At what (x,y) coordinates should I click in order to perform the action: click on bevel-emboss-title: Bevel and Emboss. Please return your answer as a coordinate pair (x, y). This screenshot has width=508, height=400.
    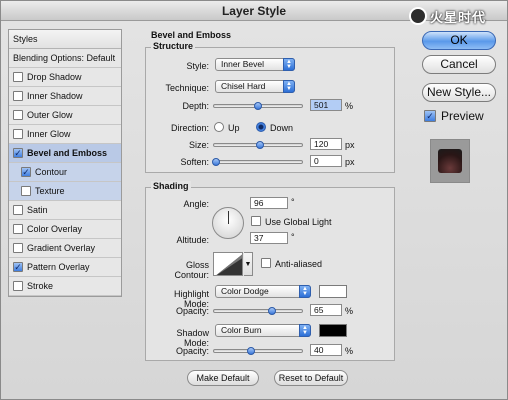
    Looking at the image, I should click on (191, 35).